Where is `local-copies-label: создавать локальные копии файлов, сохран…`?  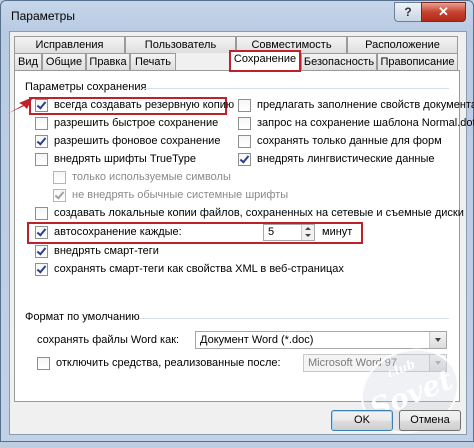 local-copies-label: создавать локальные копии файлов, сохран… is located at coordinates (259, 213).